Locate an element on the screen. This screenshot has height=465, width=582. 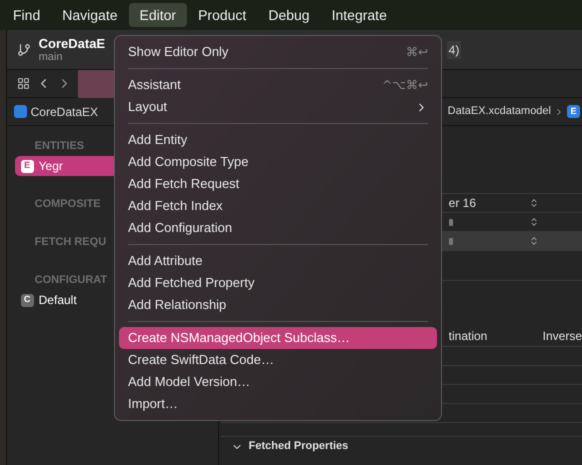
section-header: CONFIGURAT is located at coordinates (71, 280).